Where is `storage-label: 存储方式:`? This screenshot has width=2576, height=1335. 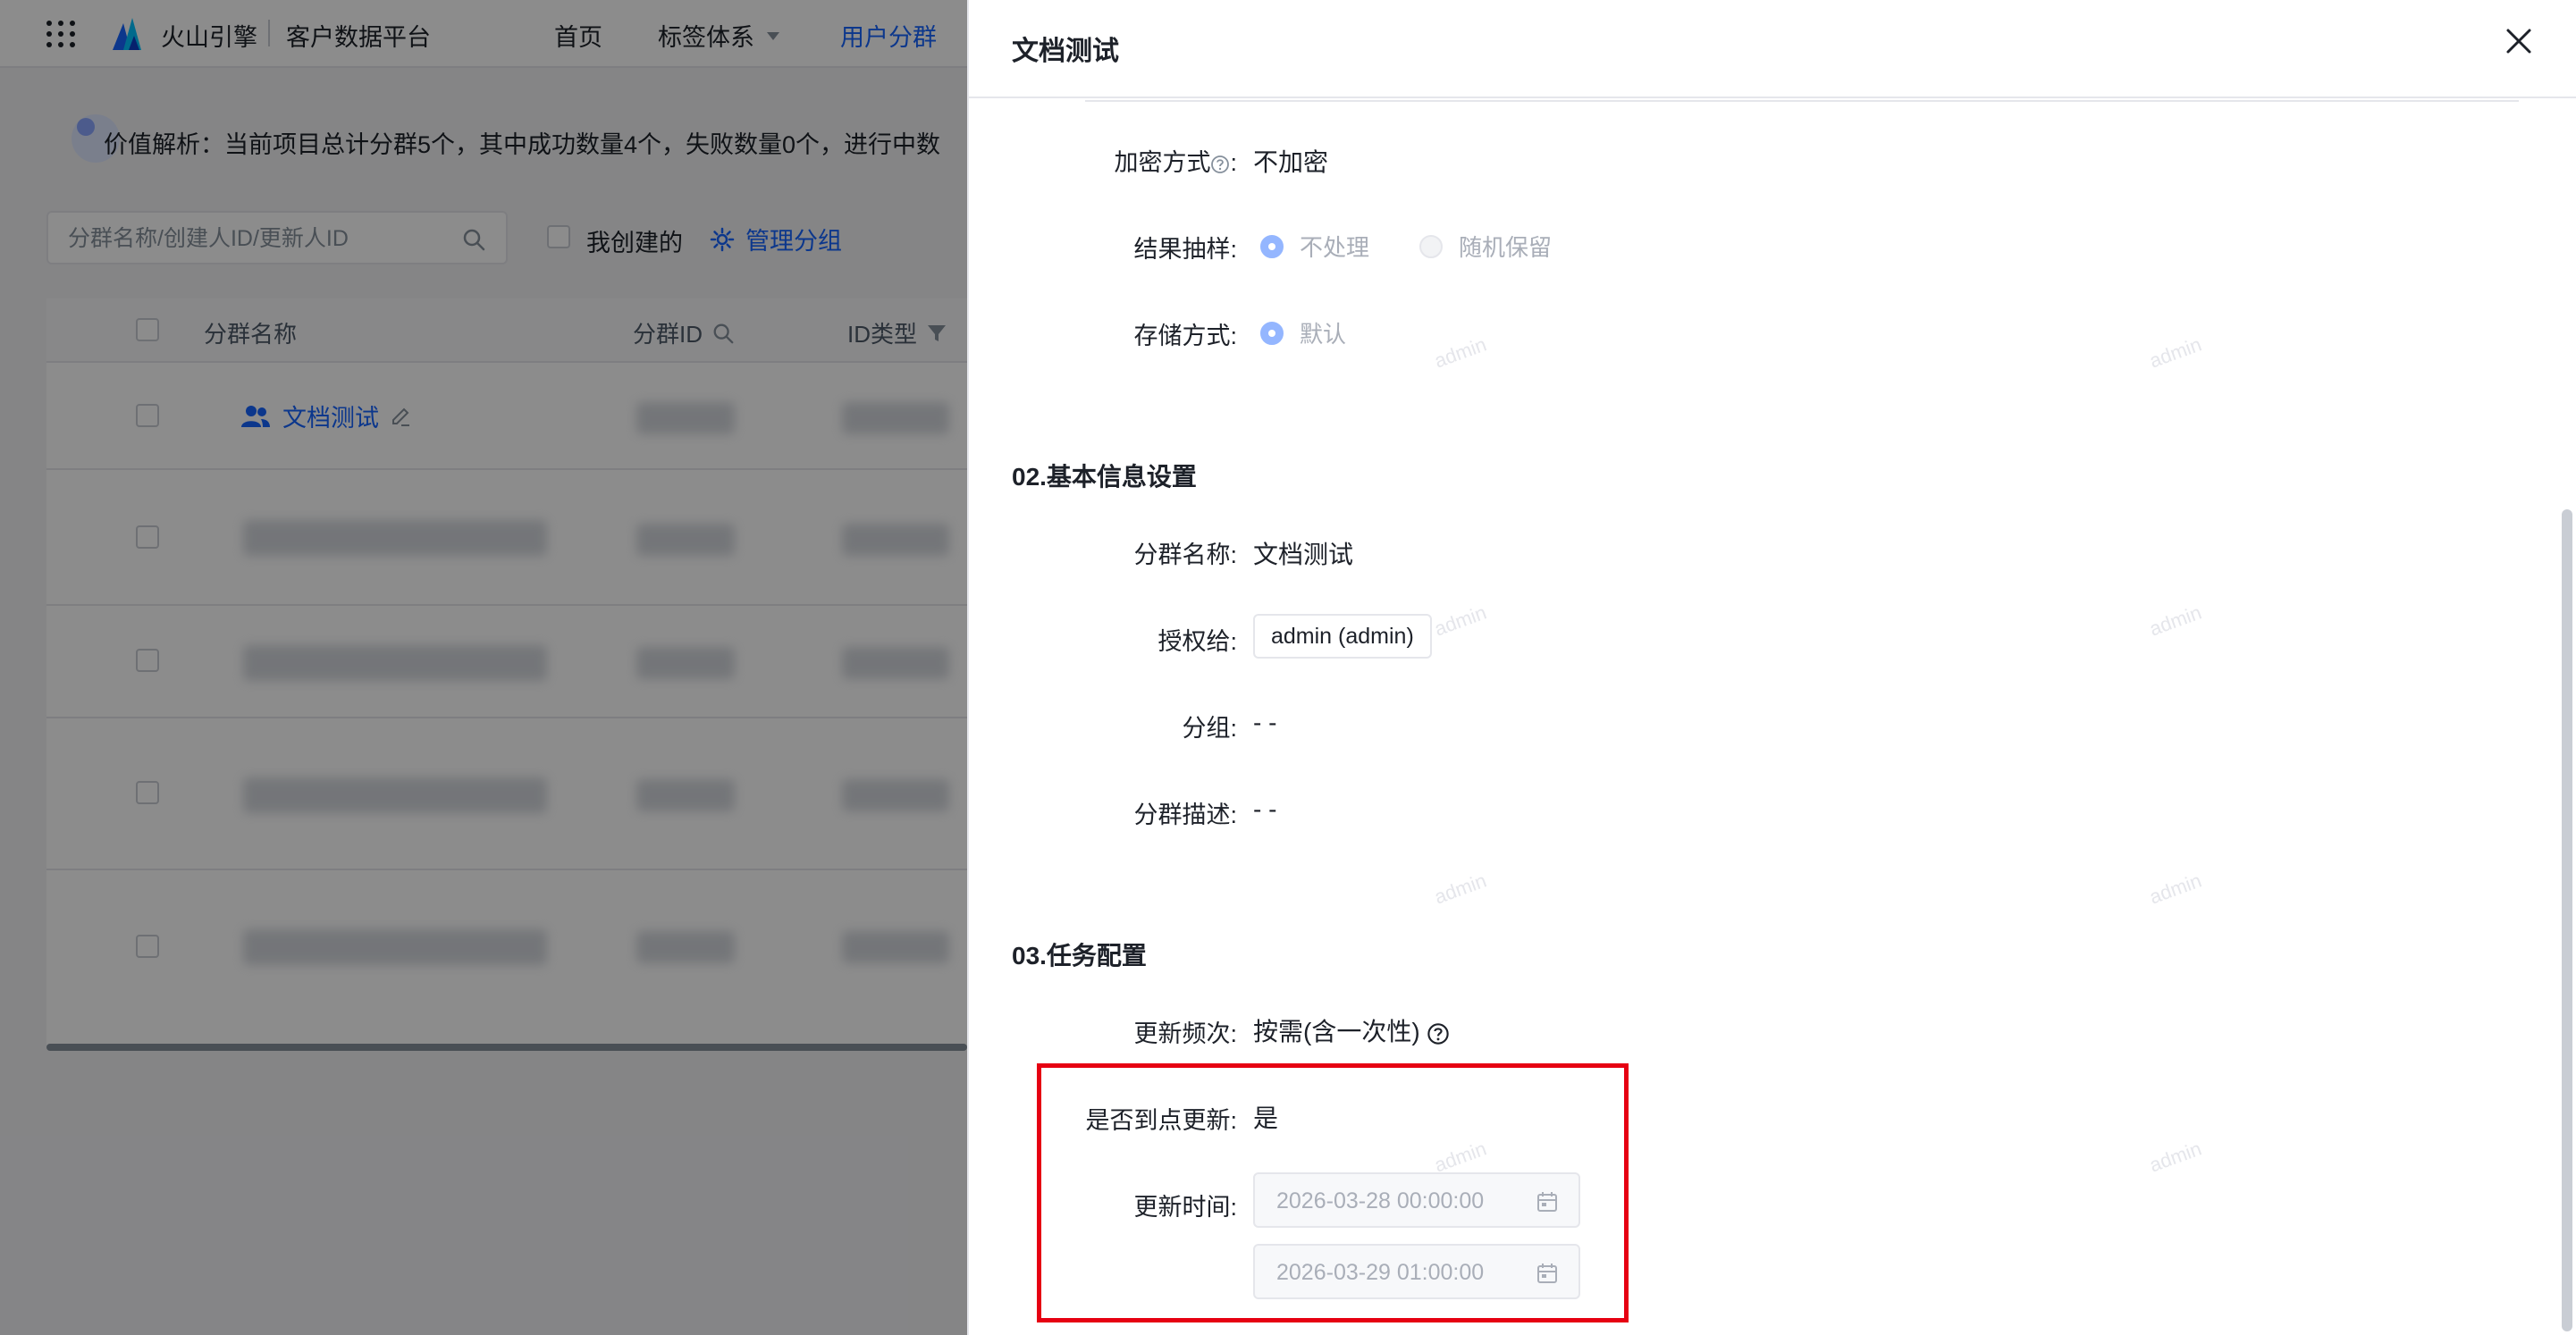
storage-label: 存储方式: is located at coordinates (1185, 336).